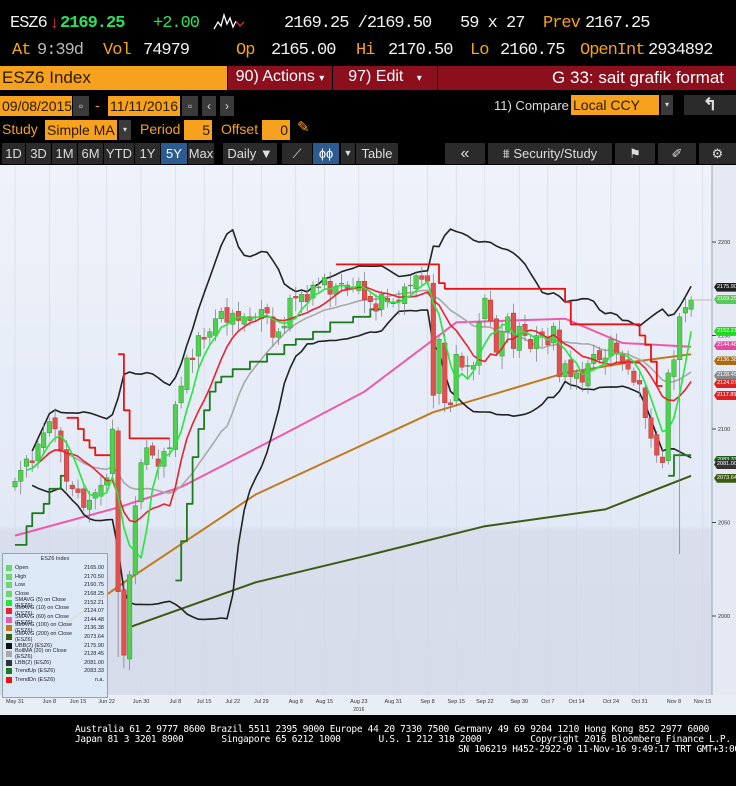  Describe the element at coordinates (635, 153) in the screenshot. I see `flag-icon: ⚑` at that location.